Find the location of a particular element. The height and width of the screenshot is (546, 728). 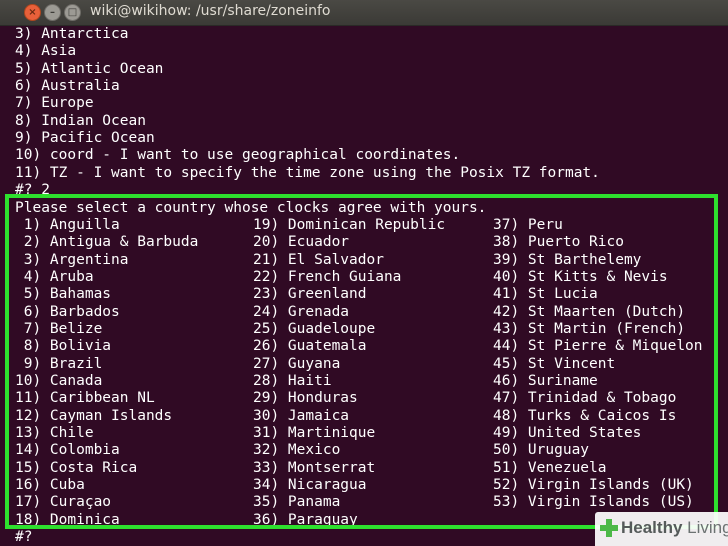

country-option: 22) French Guiana is located at coordinates (327, 276).